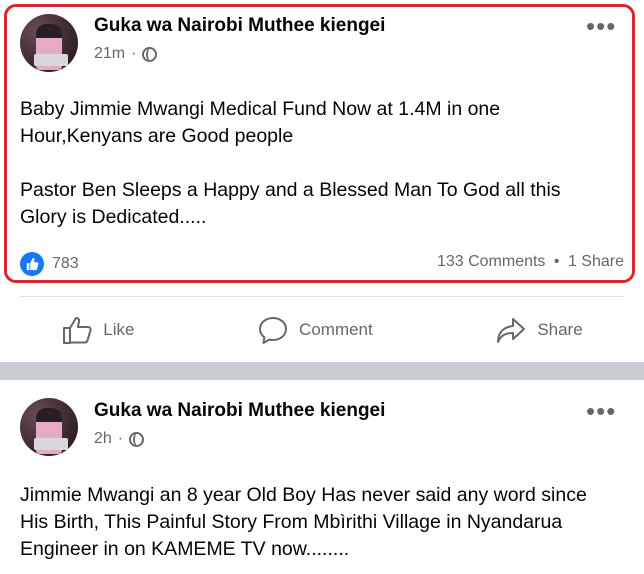  I want to click on share-icon, so click(511, 330).